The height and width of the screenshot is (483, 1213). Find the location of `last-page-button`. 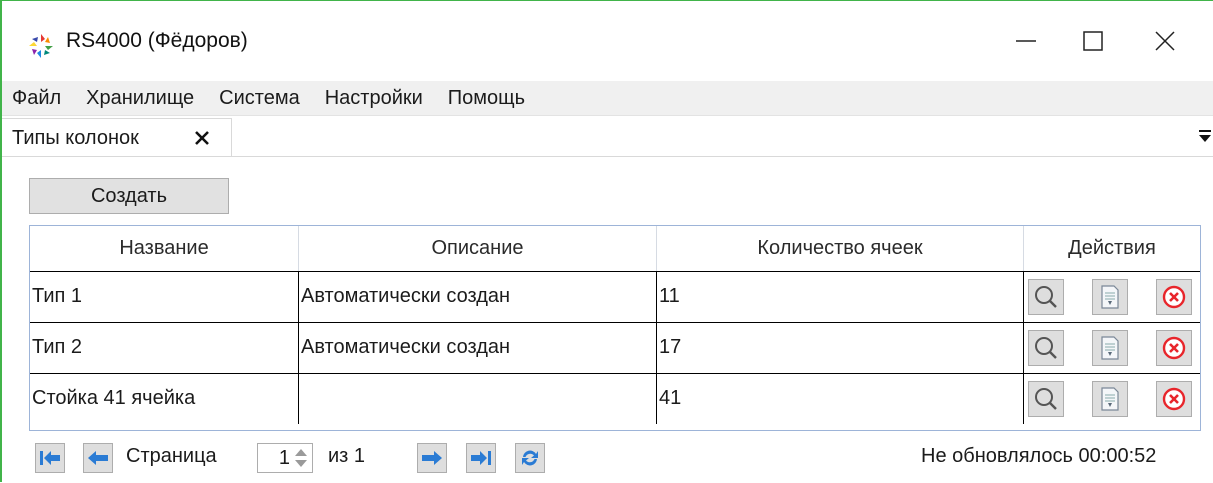

last-page-button is located at coordinates (481, 458).